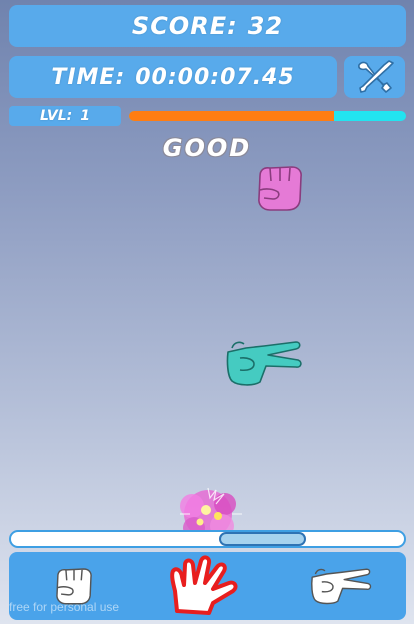 Image resolution: width=414 pixels, height=624 pixels. I want to click on level-value: 1, so click(85, 116).